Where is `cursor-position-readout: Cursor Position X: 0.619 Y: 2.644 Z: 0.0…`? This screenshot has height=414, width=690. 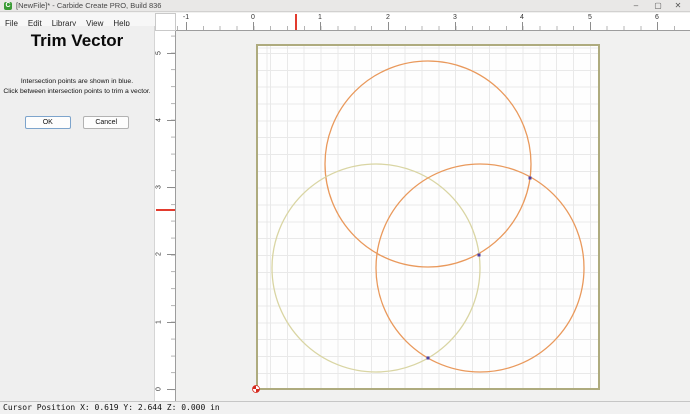
cursor-position-readout: Cursor Position X: 0.619 Y: 2.644 Z: 0.0… is located at coordinates (111, 407).